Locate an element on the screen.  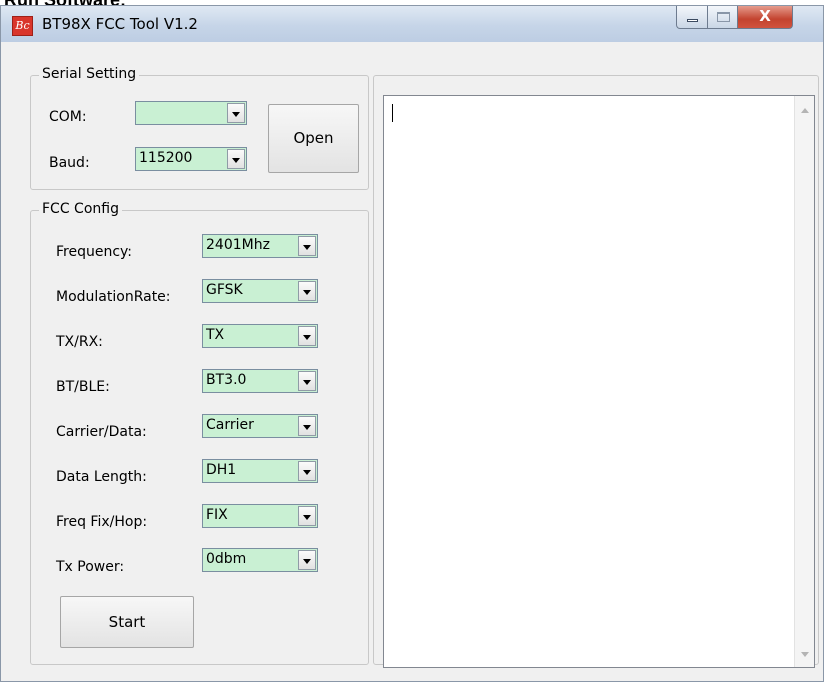
bt-ble-select: BT3.0 is located at coordinates (260, 381).